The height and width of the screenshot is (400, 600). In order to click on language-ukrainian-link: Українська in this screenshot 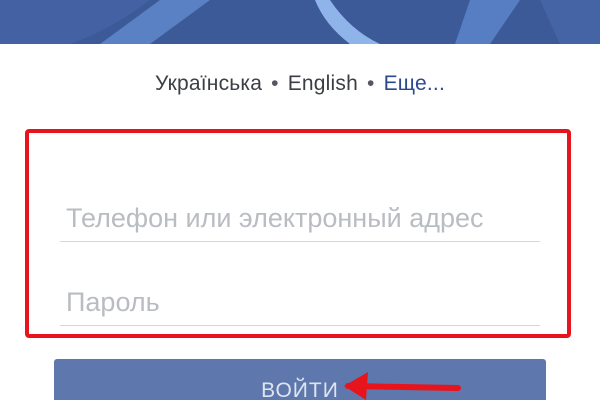, I will do `click(208, 83)`.